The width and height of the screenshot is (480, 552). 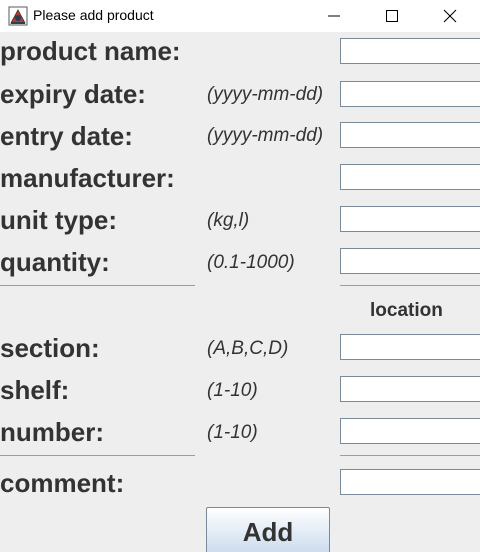 I want to click on expiry-date-hint: (yyyy-mm-dd), so click(x=265, y=94).